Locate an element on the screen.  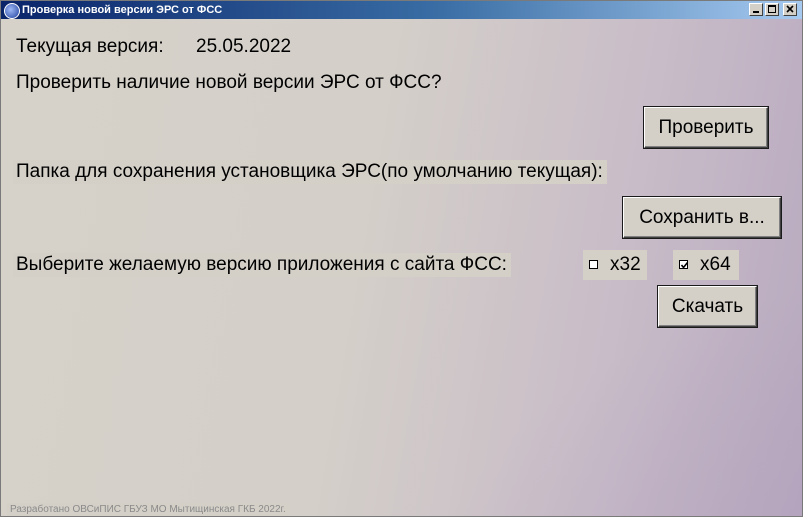
checkbox-x64: x64 is located at coordinates (706, 265).